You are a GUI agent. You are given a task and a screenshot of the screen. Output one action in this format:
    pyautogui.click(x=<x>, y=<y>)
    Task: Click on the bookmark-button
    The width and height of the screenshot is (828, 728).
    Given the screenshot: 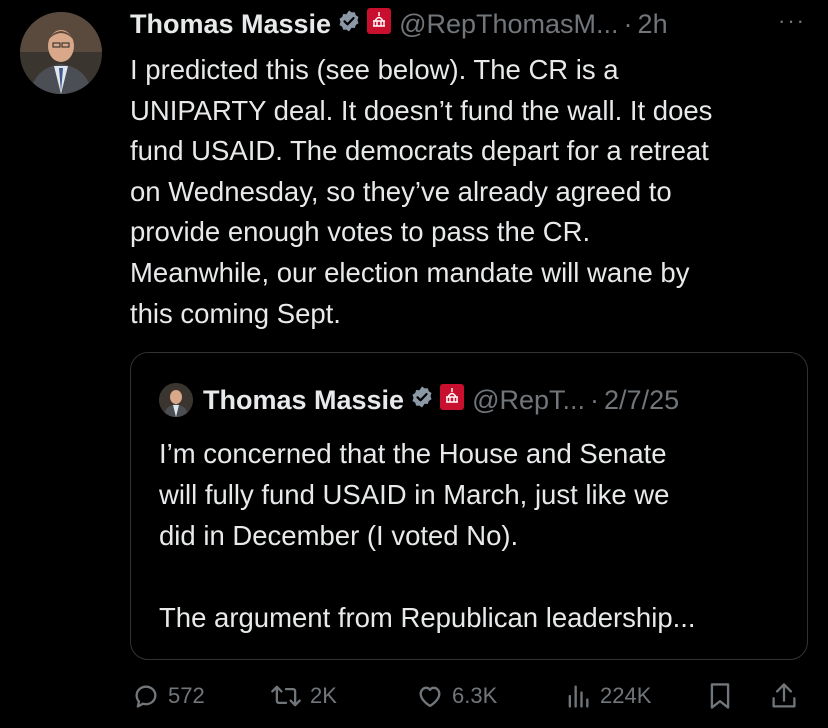 What is the action you would take?
    pyautogui.click(x=724, y=696)
    